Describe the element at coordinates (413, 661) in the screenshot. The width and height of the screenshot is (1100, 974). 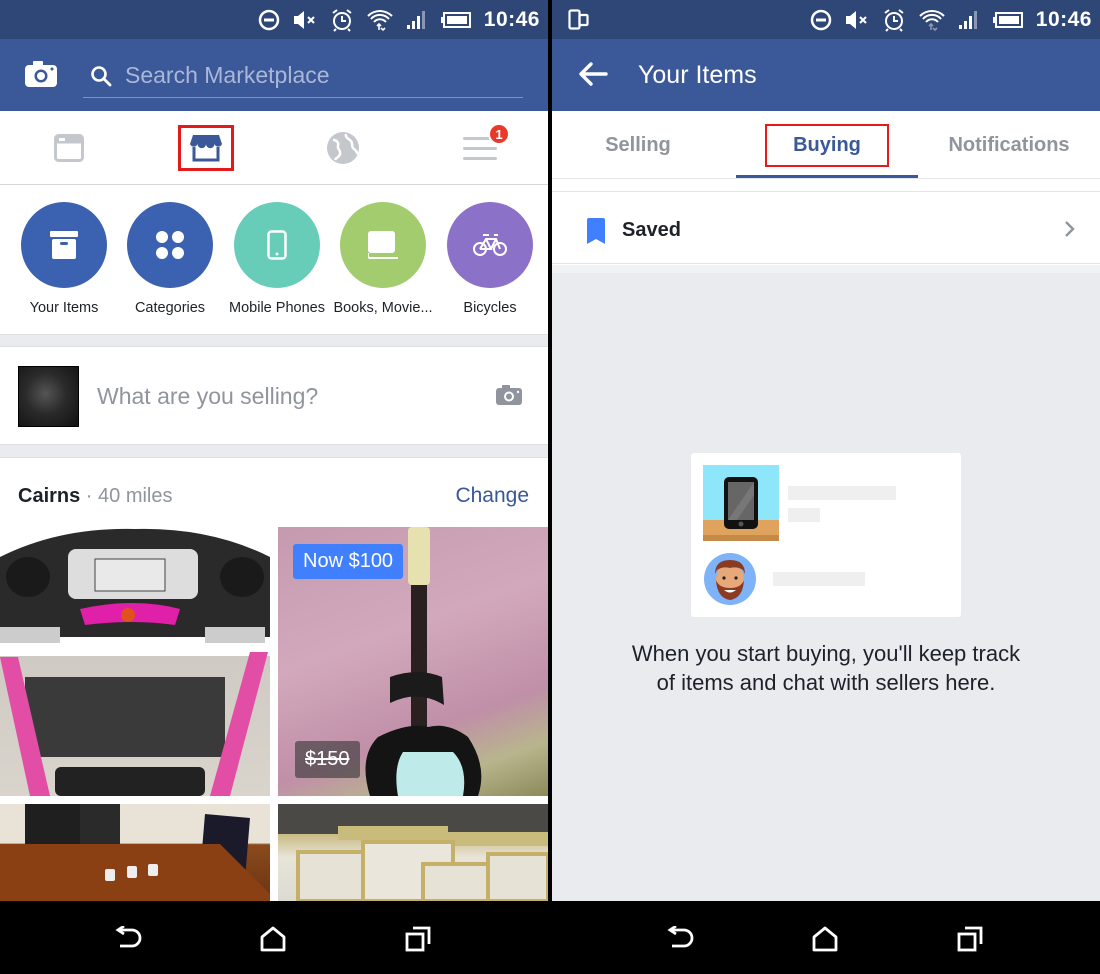
I see `listing-guitar: Now $100 $150` at that location.